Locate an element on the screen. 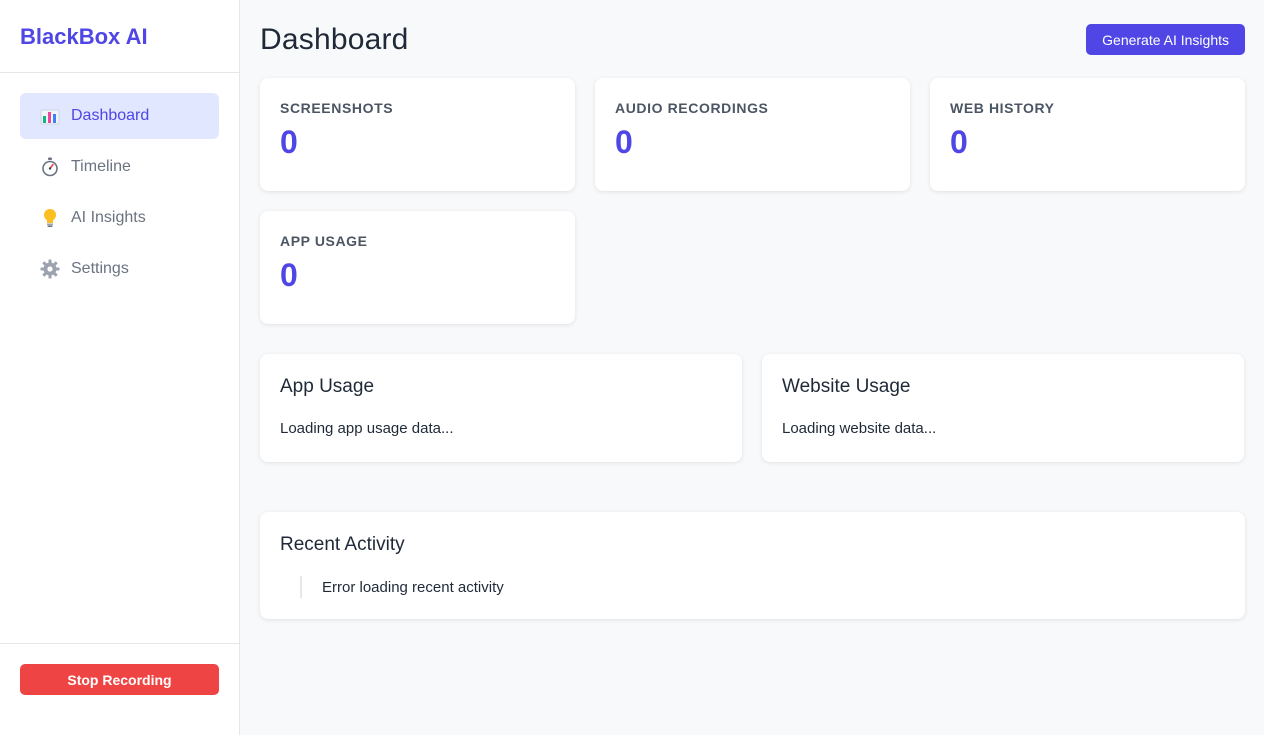 This screenshot has width=1264, height=735. stat-label: SCREENSHOTS is located at coordinates (337, 108).